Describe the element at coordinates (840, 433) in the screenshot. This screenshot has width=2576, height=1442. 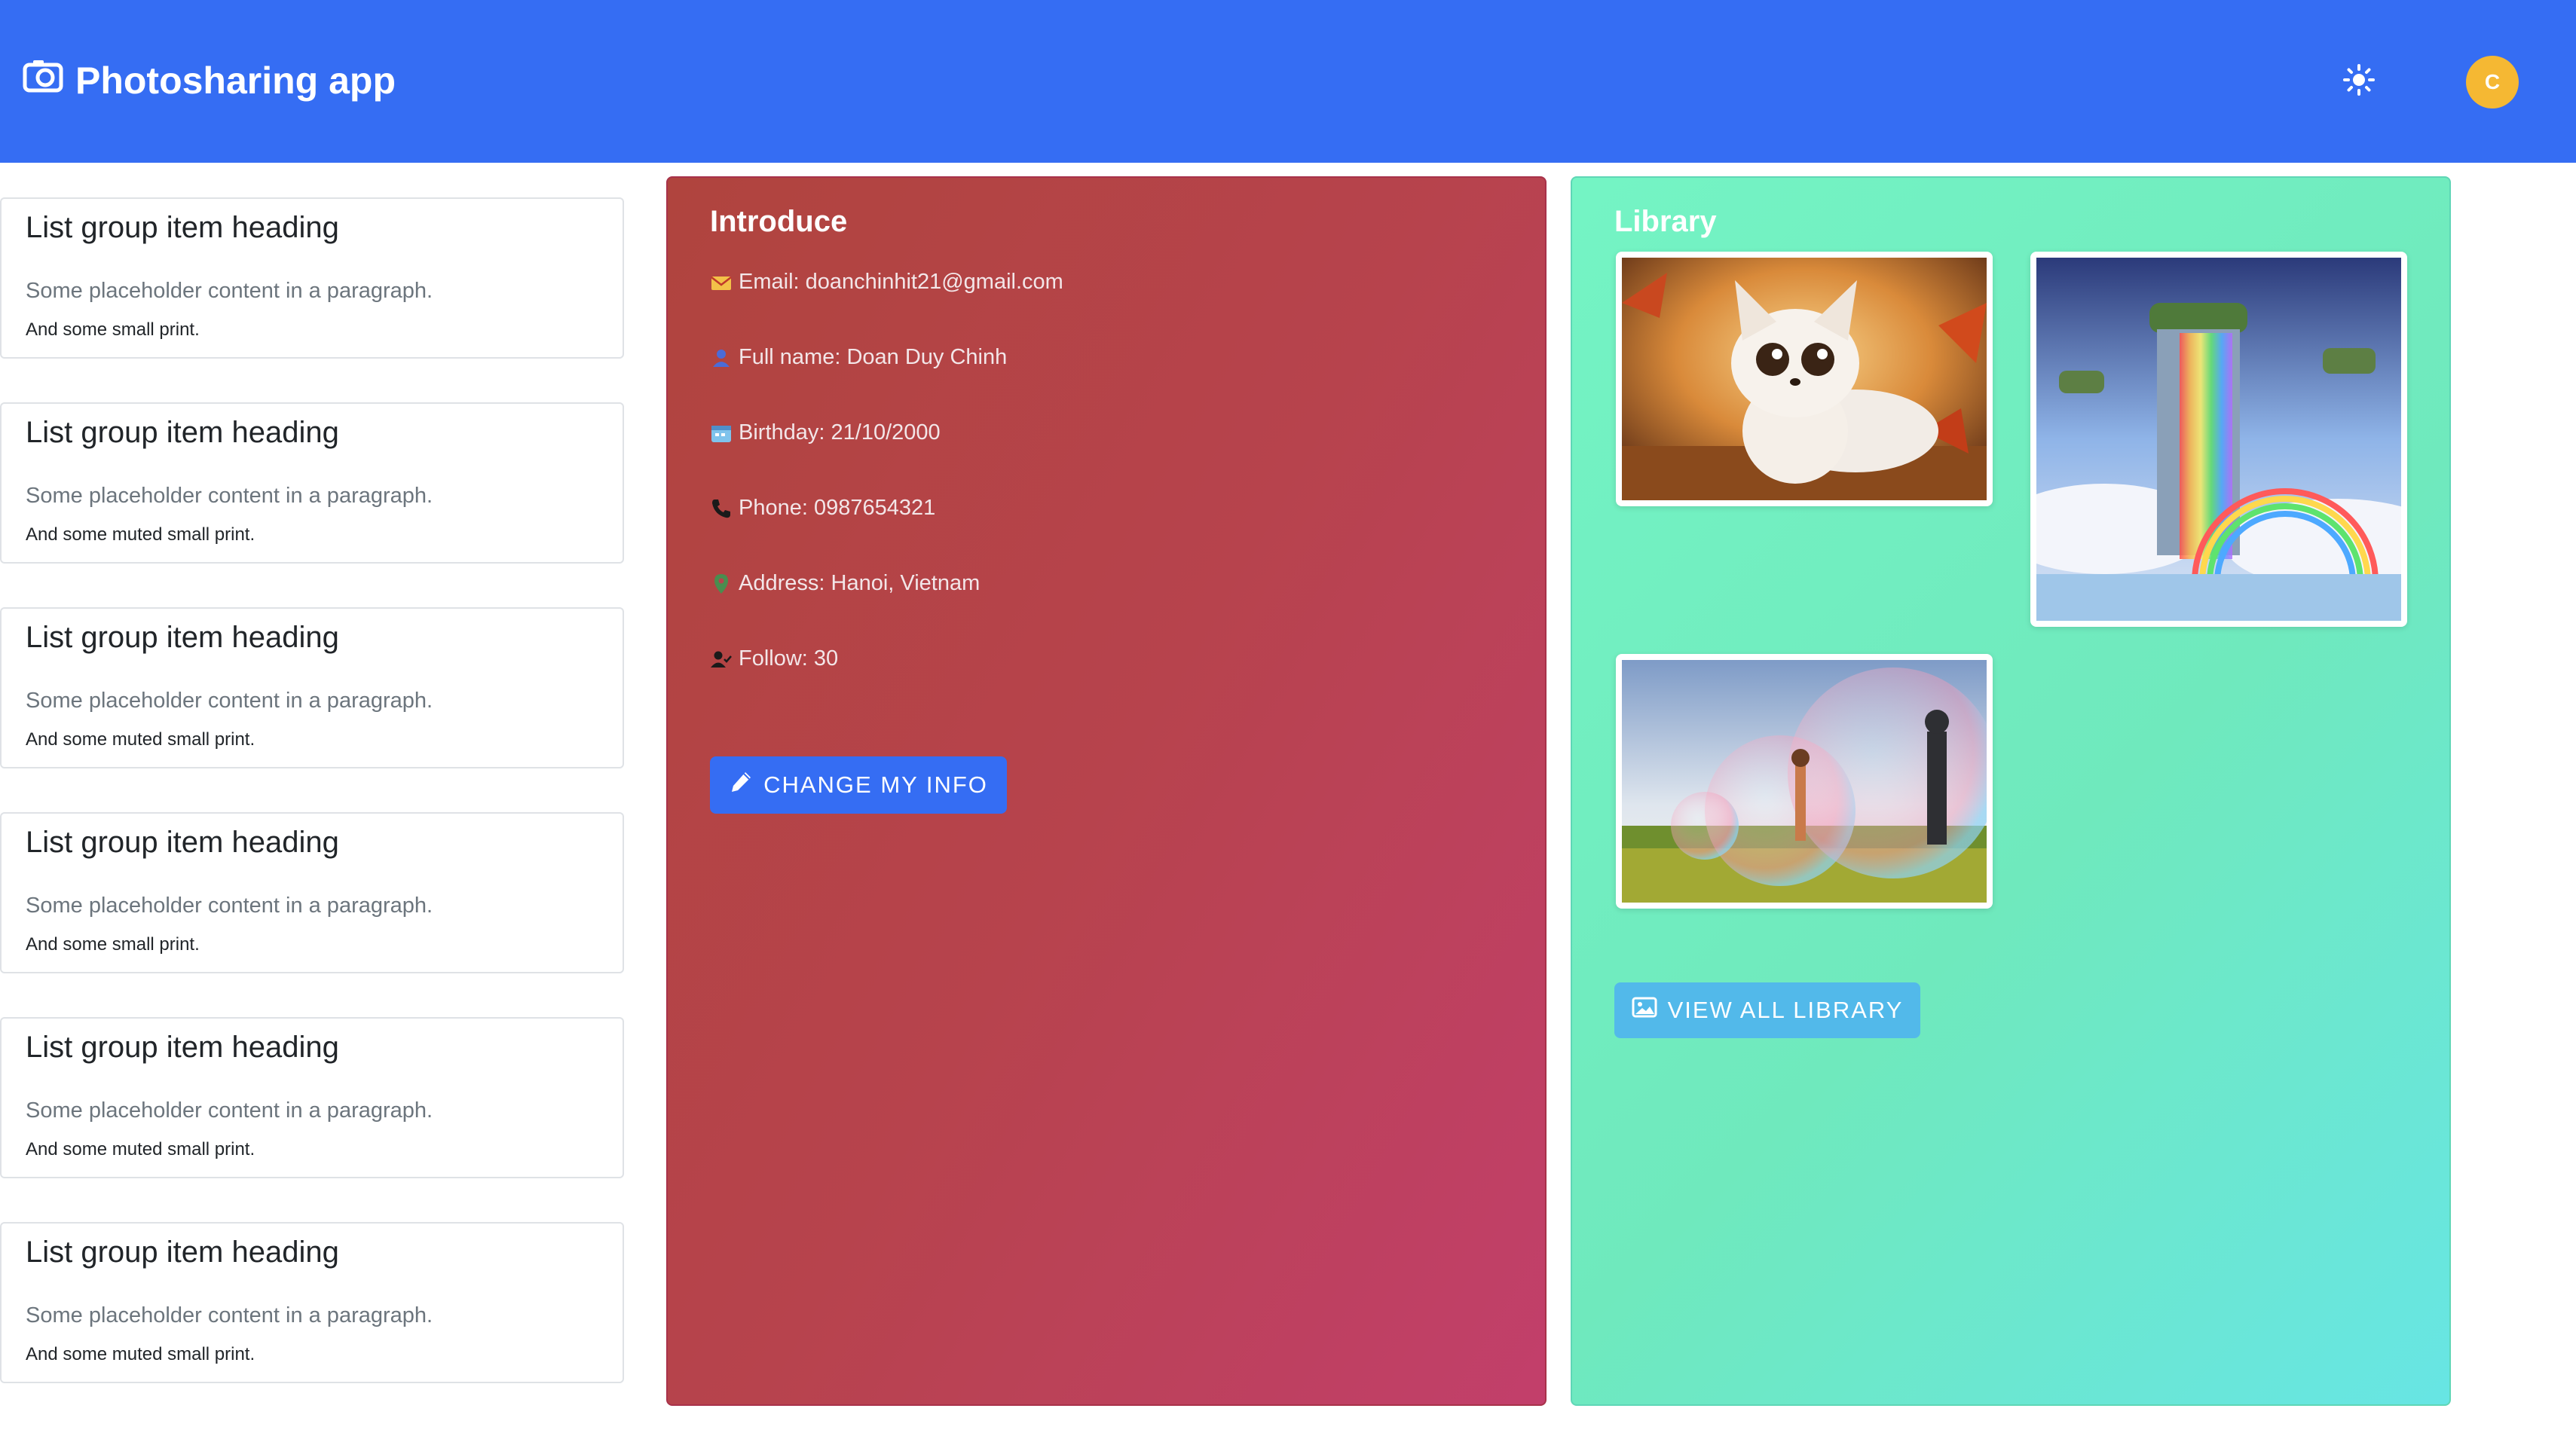
I see `birthday-text: Birthday: 21/10/2000` at that location.